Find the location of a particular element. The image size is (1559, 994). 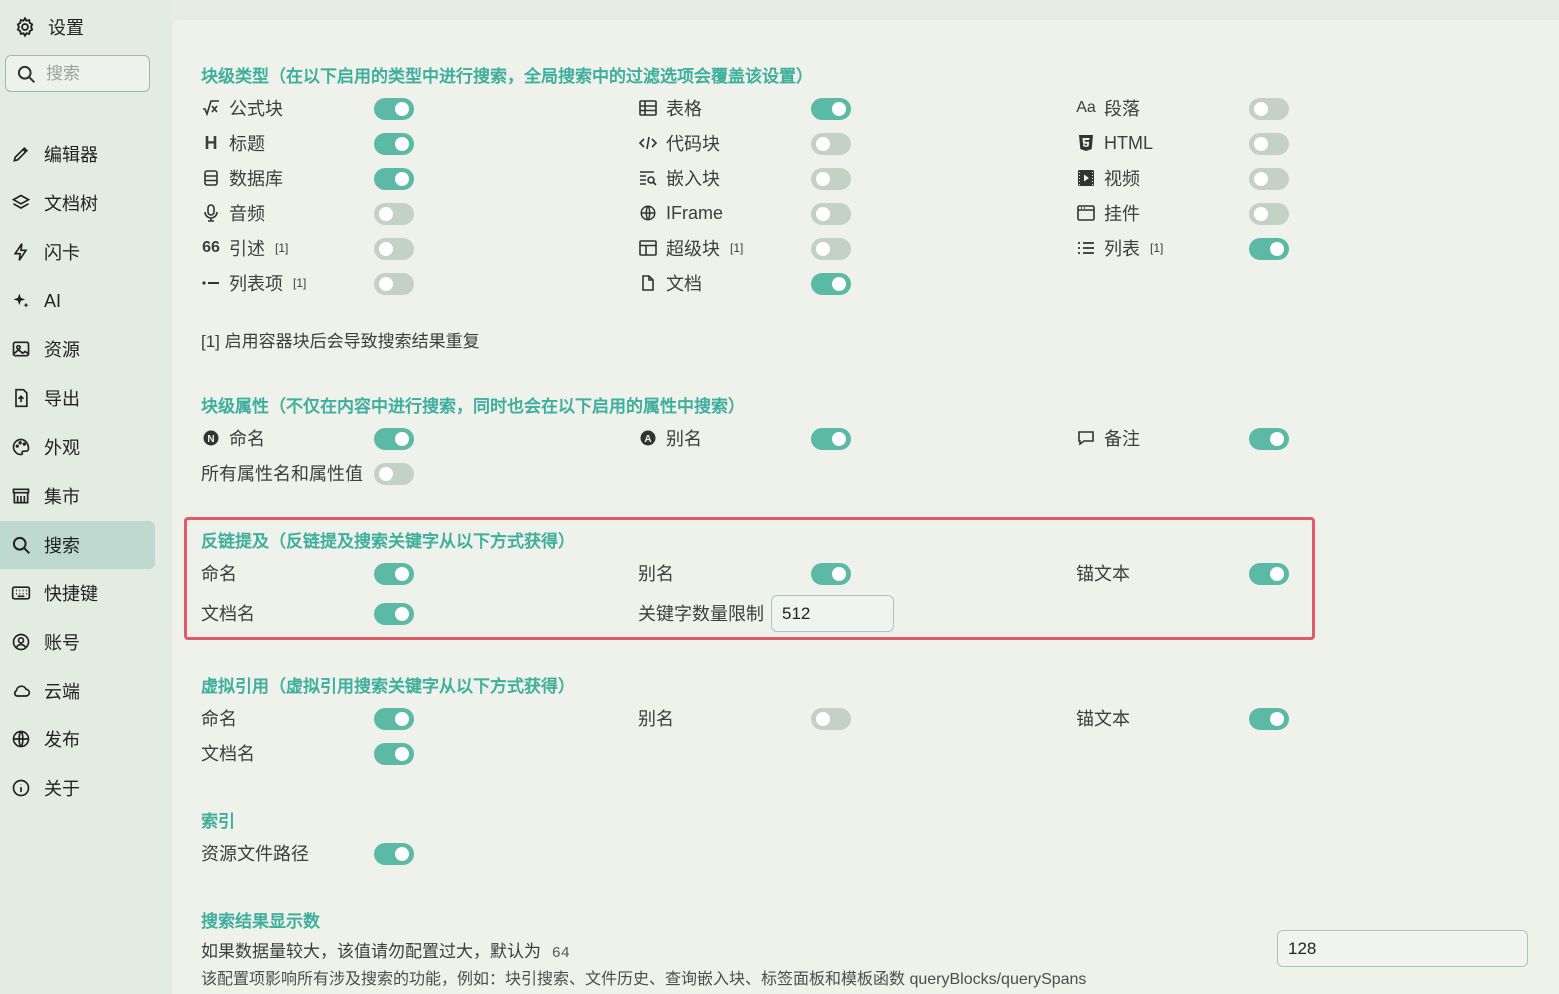

embed-icon is located at coordinates (648, 178).